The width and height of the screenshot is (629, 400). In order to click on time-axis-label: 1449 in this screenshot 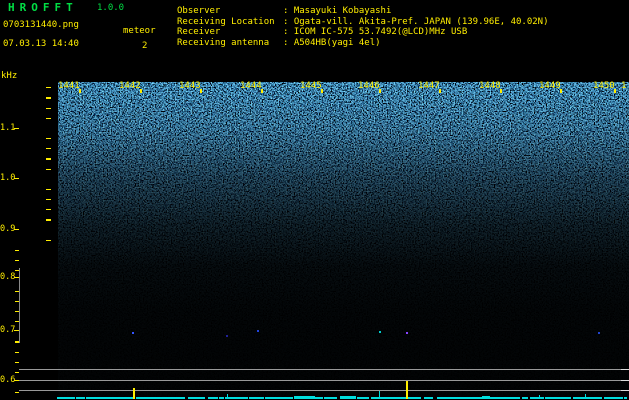, I will do `click(550, 86)`.